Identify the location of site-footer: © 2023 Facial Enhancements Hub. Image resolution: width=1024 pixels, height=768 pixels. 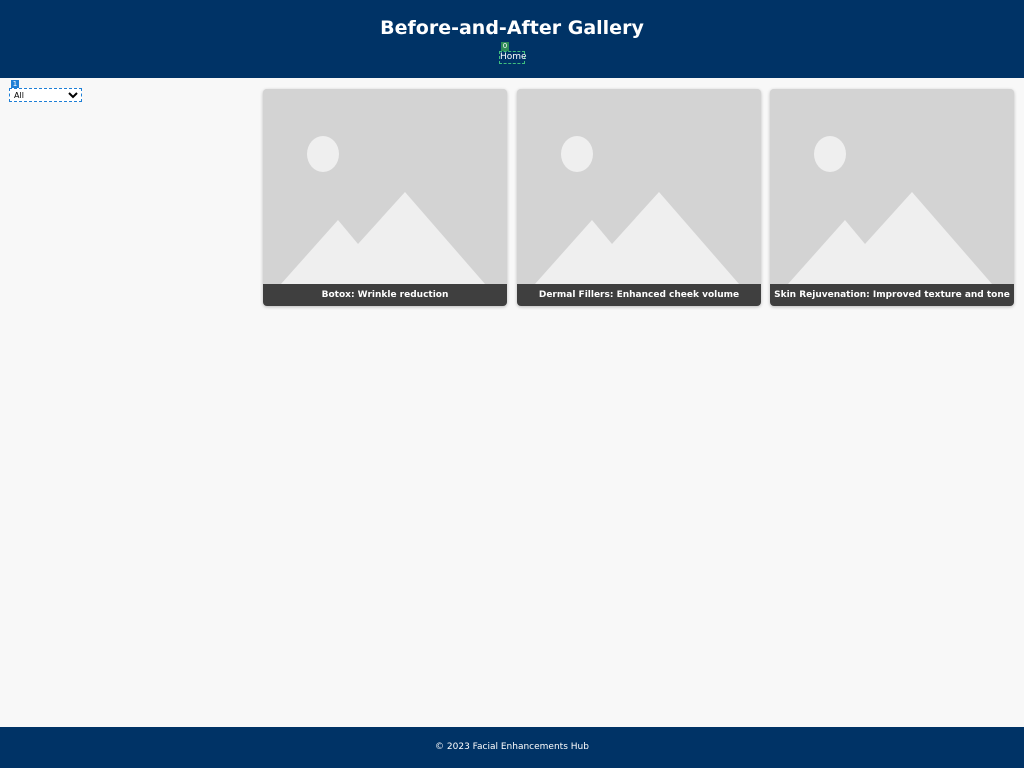
(512, 747).